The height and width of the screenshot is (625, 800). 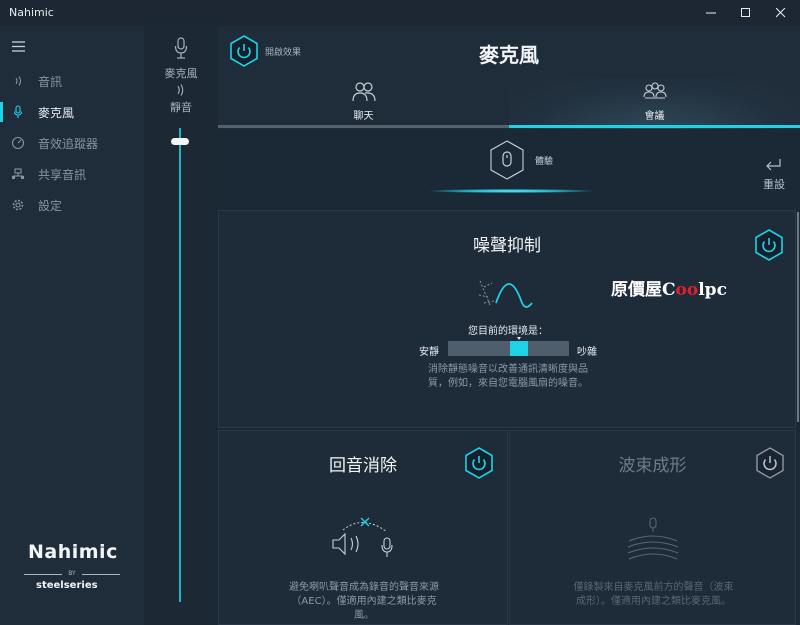 I want to click on echo-cancellation-card: 回音消除 避免喇叭聲音成為錄音的聲音來源 （AEC）。僅適用內建之類比麥克 風。, so click(x=363, y=527).